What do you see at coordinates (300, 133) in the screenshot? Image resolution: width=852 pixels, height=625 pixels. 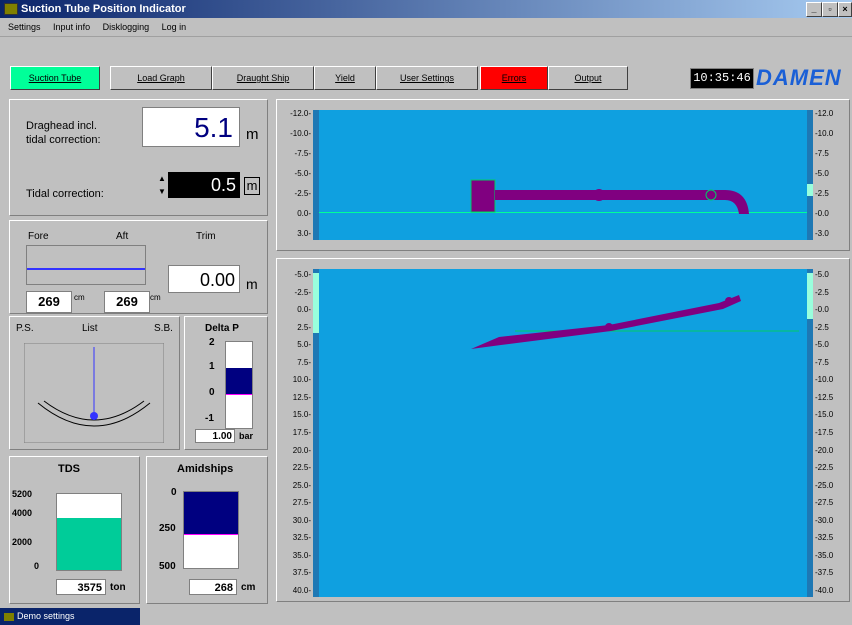 I see `top-left-tick: -10.0-` at bounding box center [300, 133].